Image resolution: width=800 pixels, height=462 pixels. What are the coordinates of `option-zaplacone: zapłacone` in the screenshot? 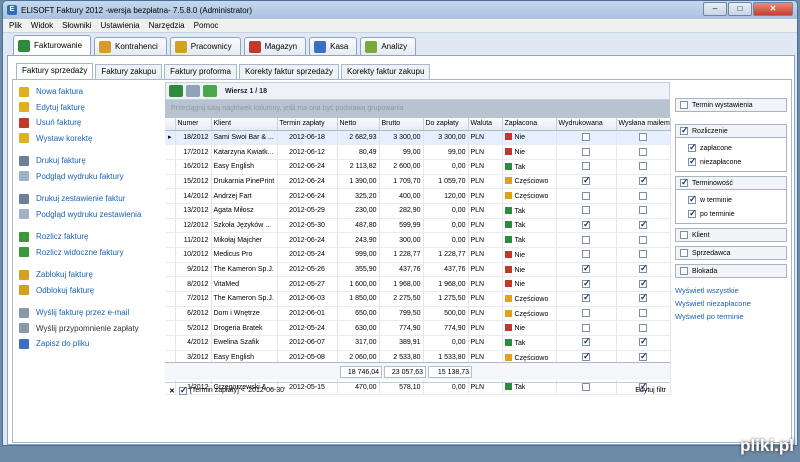 It's located at (737, 148).